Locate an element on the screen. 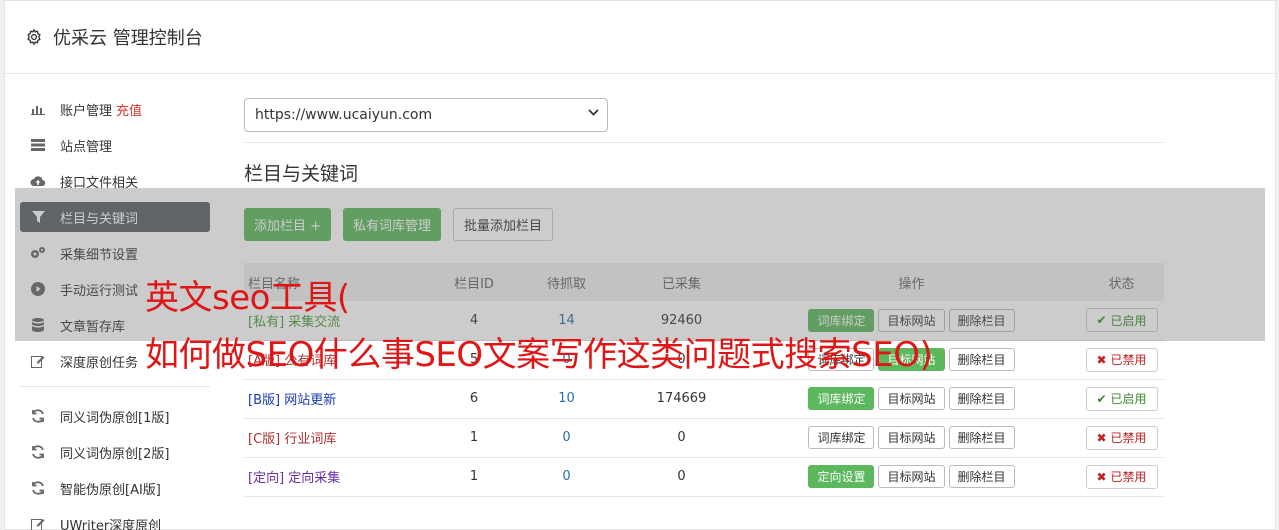 The image size is (1279, 530). site-select: https://www.ucaiyun.com is located at coordinates (426, 115).